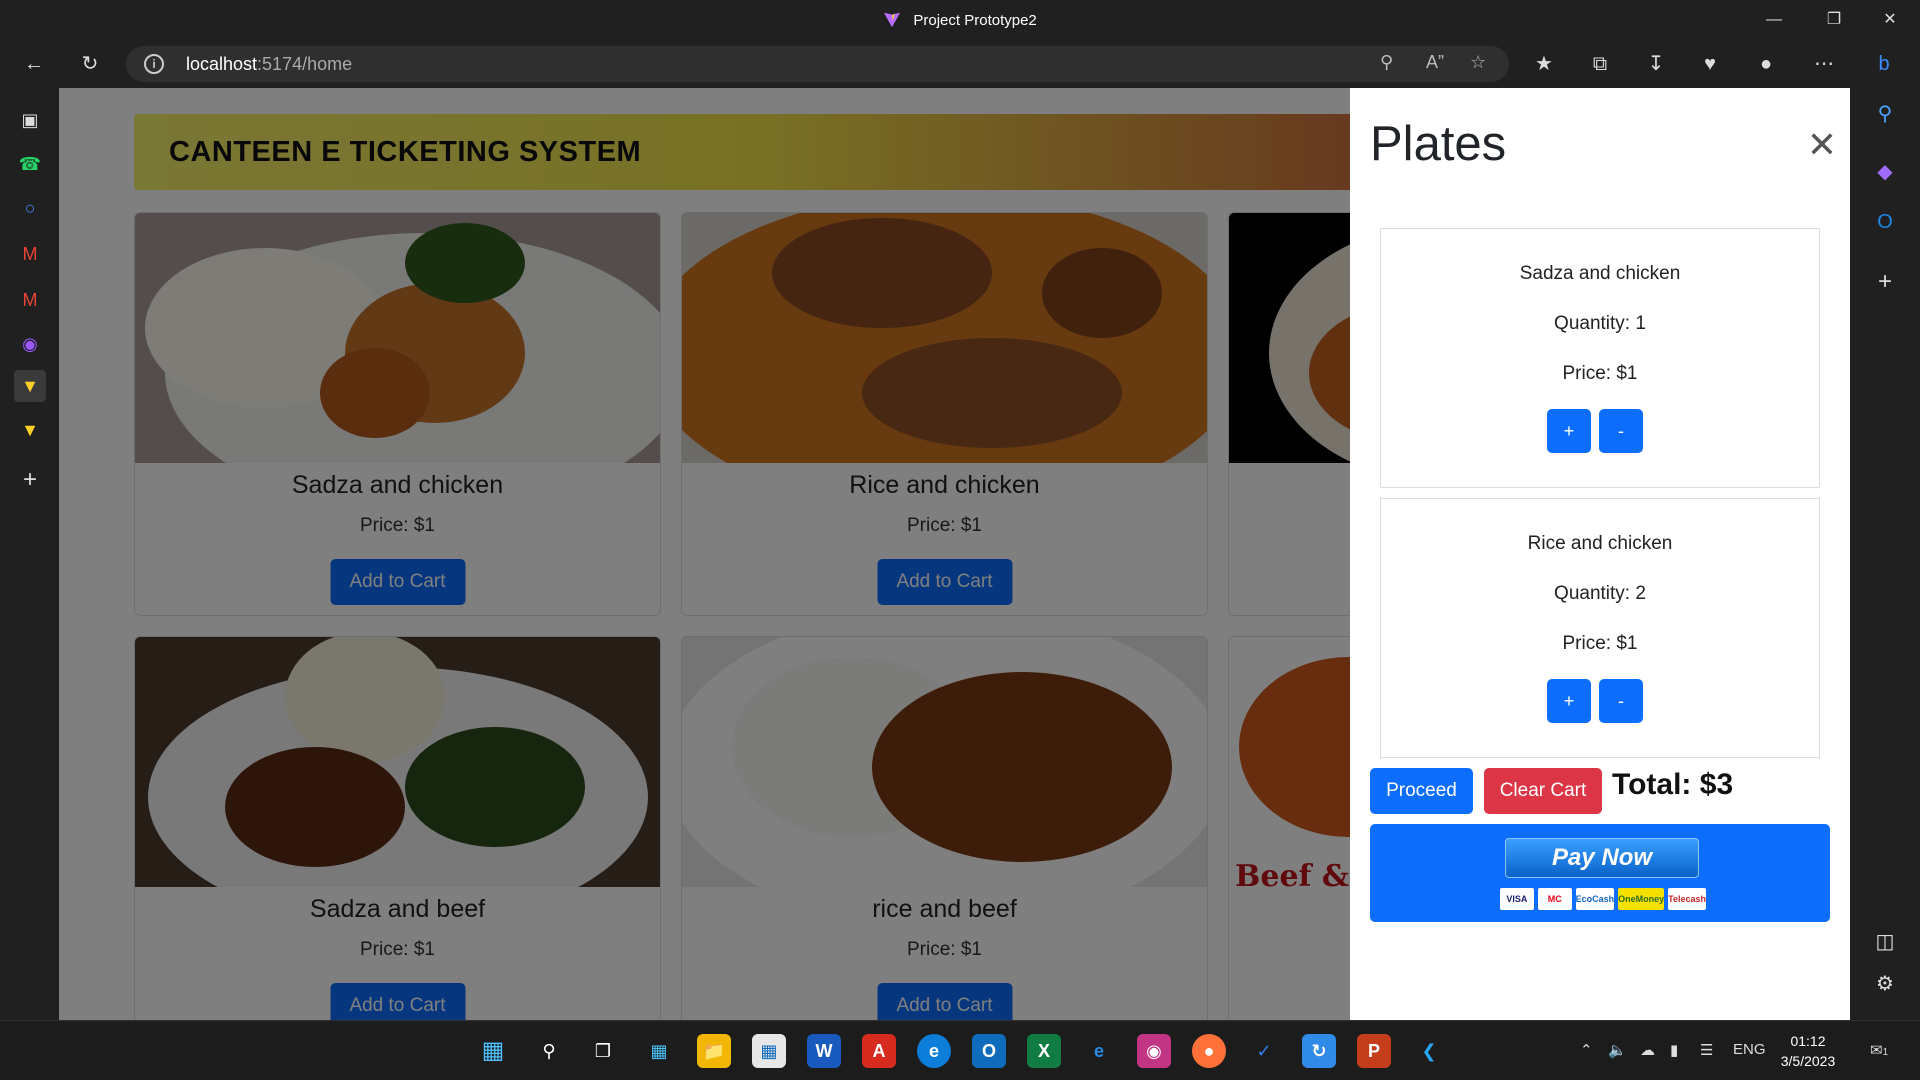  I want to click on cart-total: Total: $3, so click(1673, 784).